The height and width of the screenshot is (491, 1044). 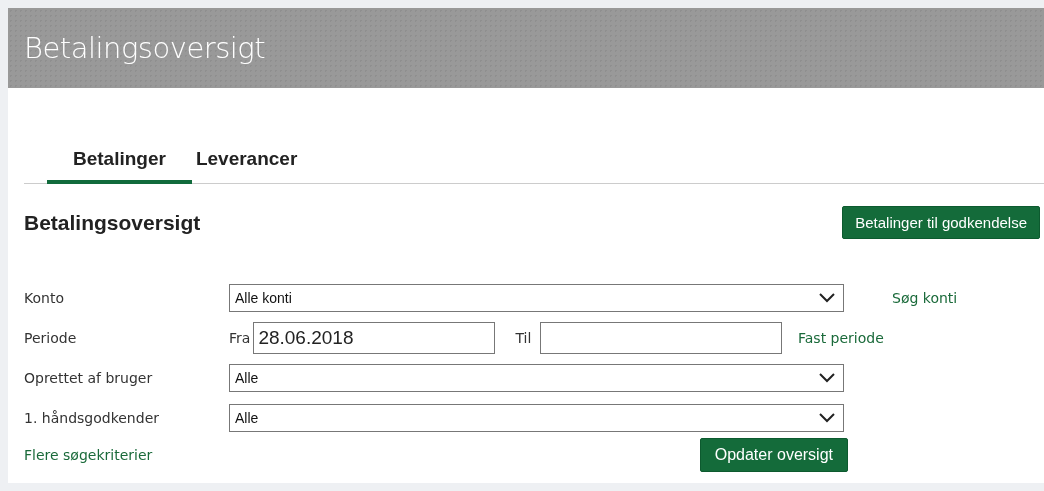 I want to click on tab: Betalinger, so click(x=119, y=163).